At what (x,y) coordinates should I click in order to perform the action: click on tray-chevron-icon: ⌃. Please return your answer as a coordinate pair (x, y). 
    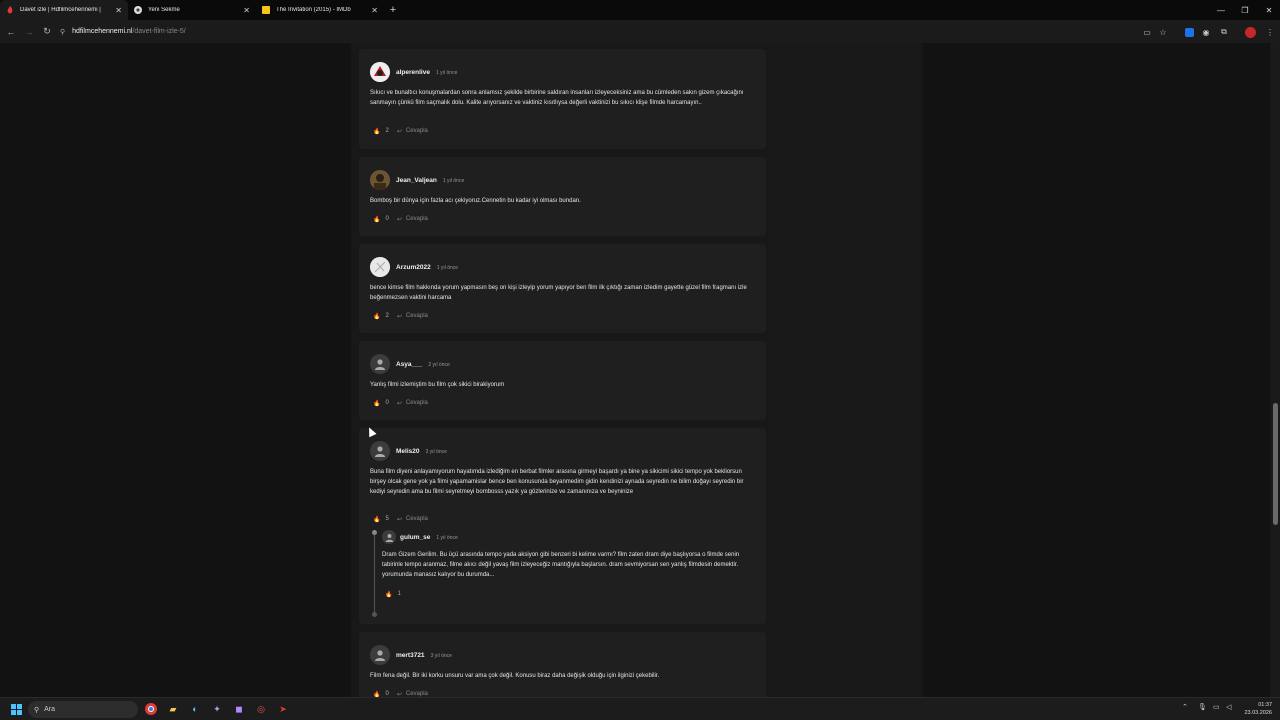
    Looking at the image, I should click on (1185, 707).